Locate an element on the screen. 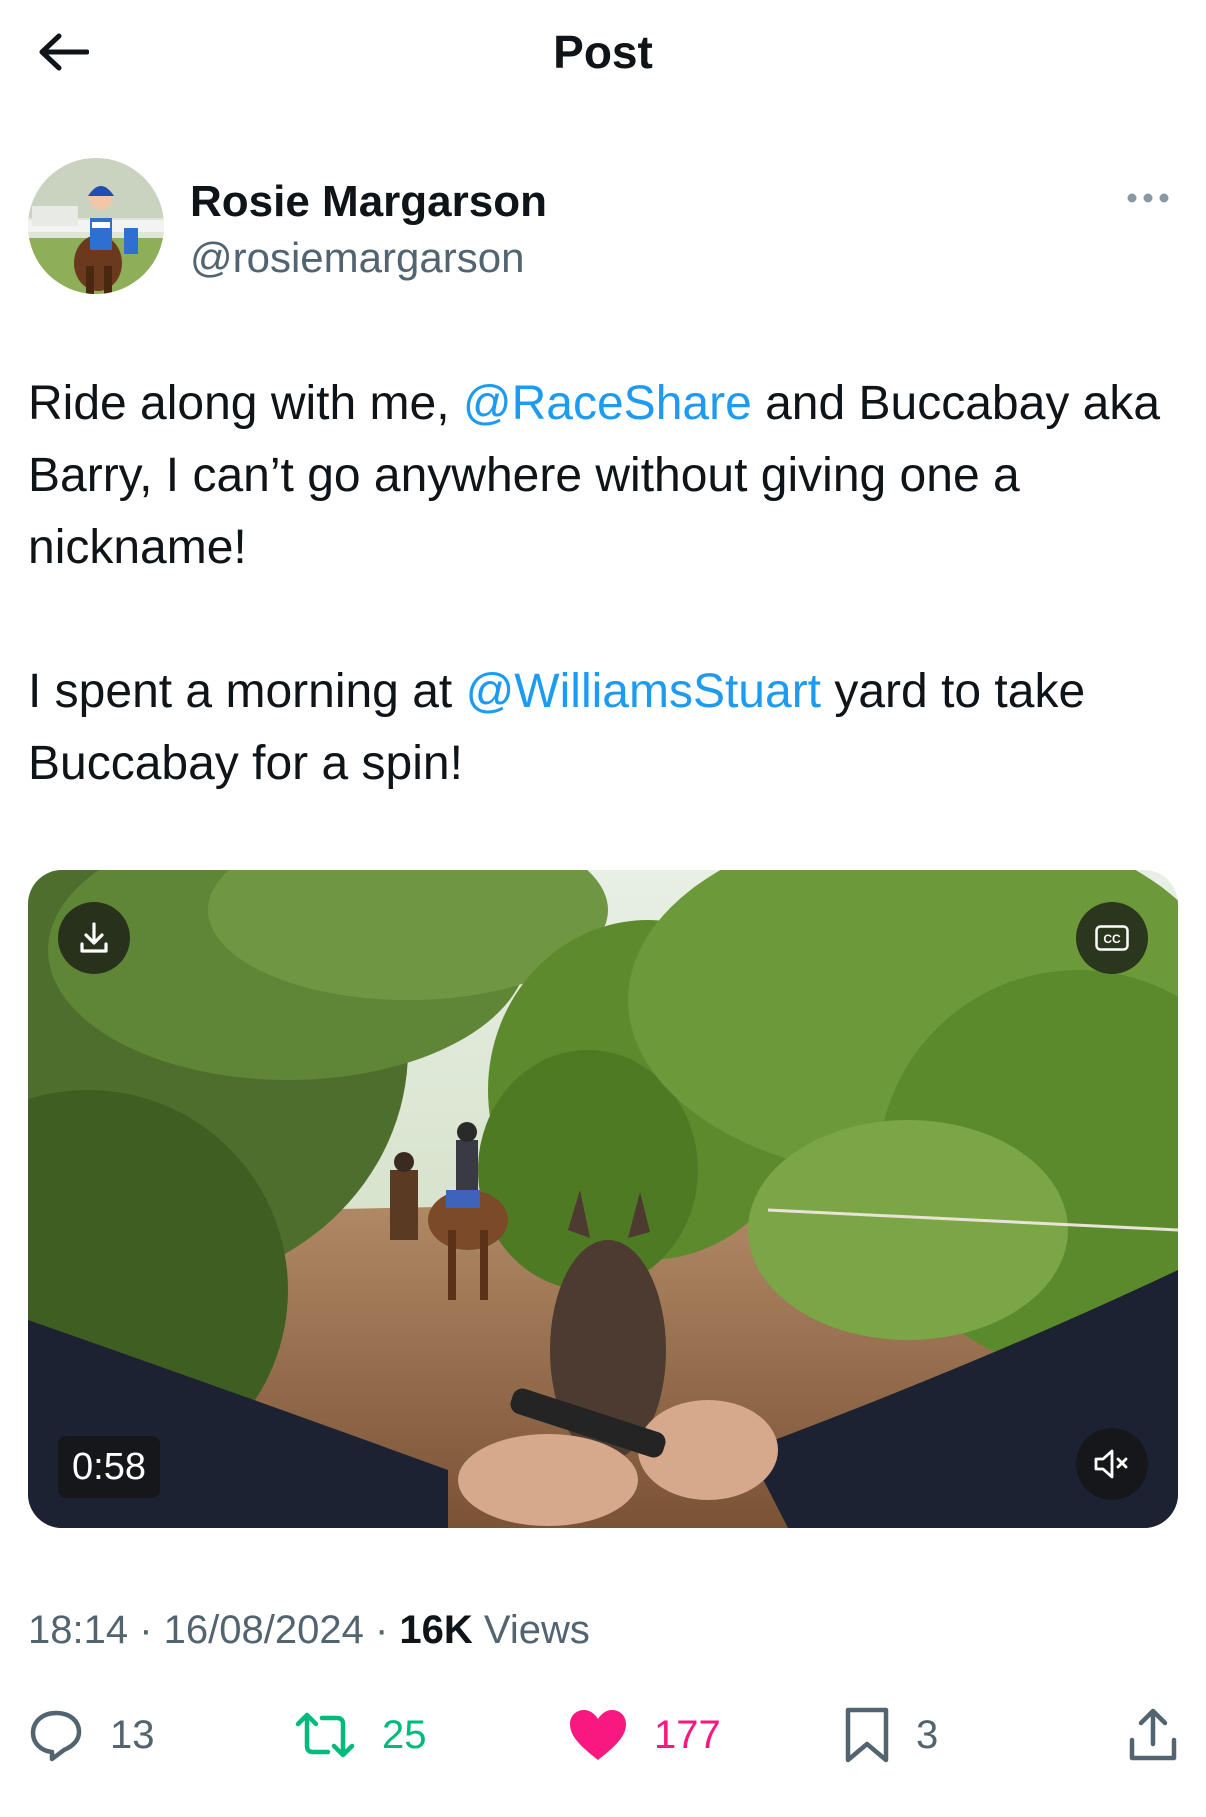 The height and width of the screenshot is (1817, 1206). like-count: 177 is located at coordinates (687, 1735).